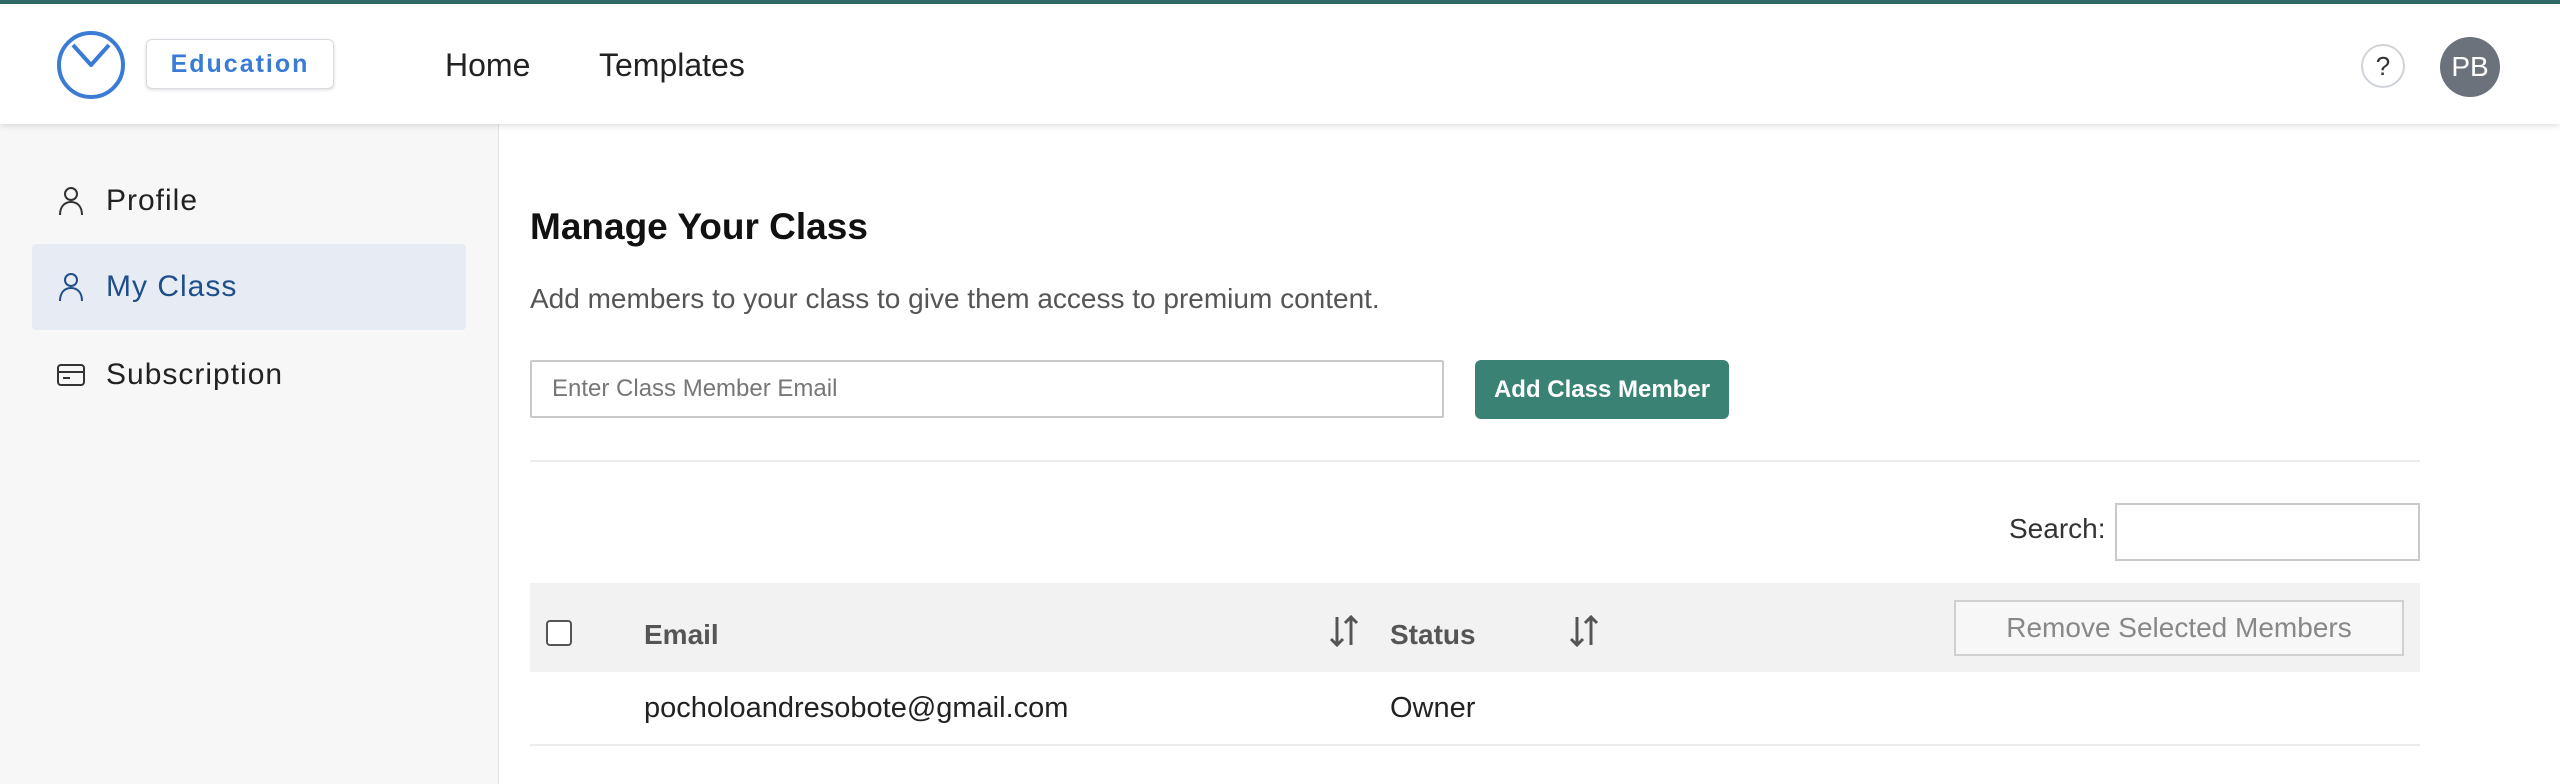 The image size is (2560, 784). What do you see at coordinates (487, 65) in the screenshot?
I see `nav-home-link: Home` at bounding box center [487, 65].